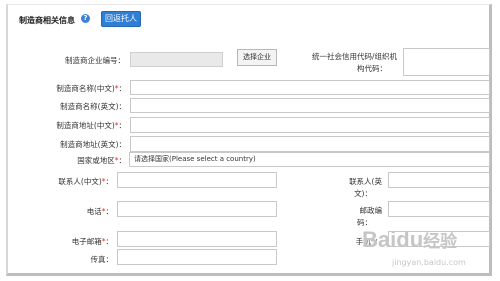 The height and width of the screenshot is (281, 500). I want to click on contact-en-label-2: 文)：, so click(363, 193).